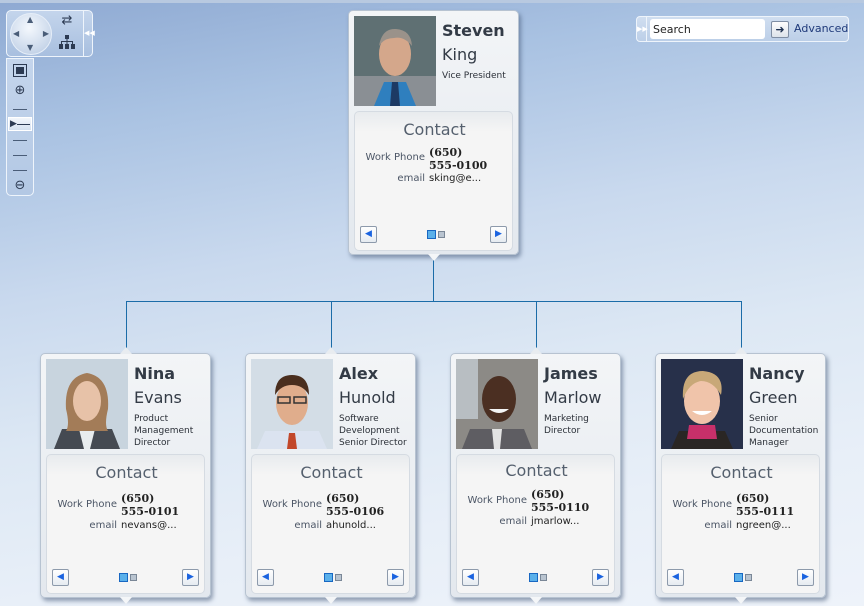  I want to click on zoom-control: ⊕ ▶ ⊖, so click(20, 127).